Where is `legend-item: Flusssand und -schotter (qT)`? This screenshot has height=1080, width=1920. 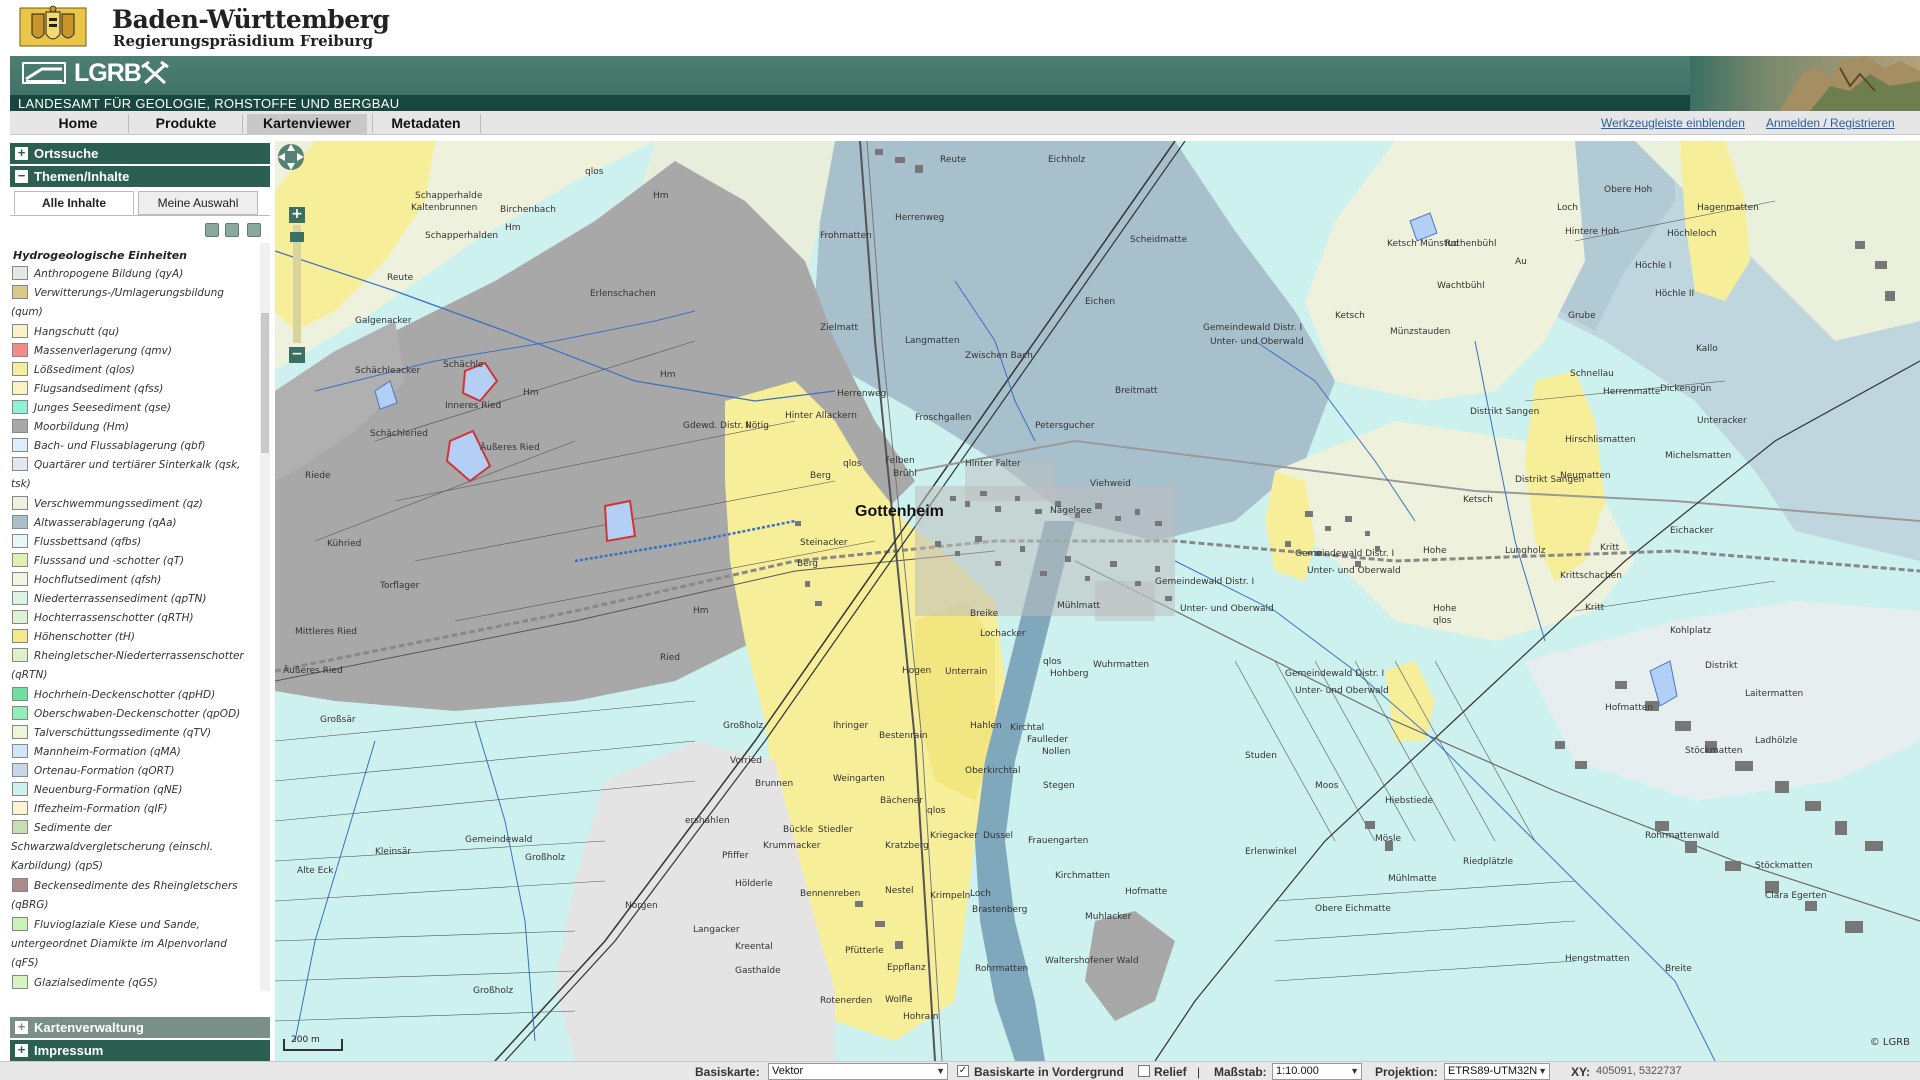 legend-item: Flusssand und -schotter (qT) is located at coordinates (136, 561).